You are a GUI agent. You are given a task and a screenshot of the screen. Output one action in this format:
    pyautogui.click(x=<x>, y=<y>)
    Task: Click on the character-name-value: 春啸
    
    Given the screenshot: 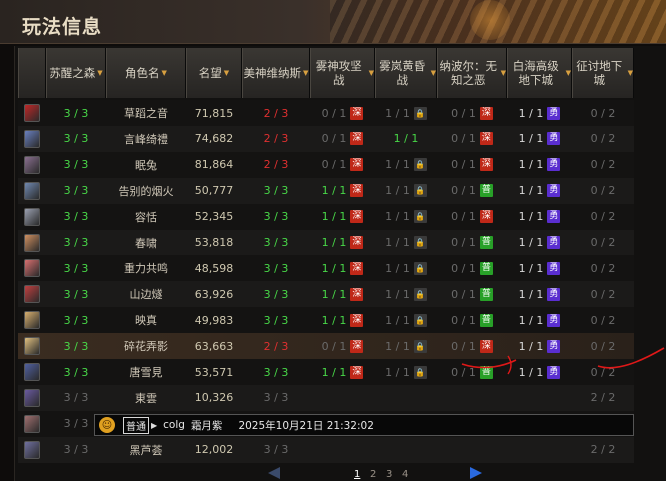 What is the action you would take?
    pyautogui.click(x=146, y=243)
    